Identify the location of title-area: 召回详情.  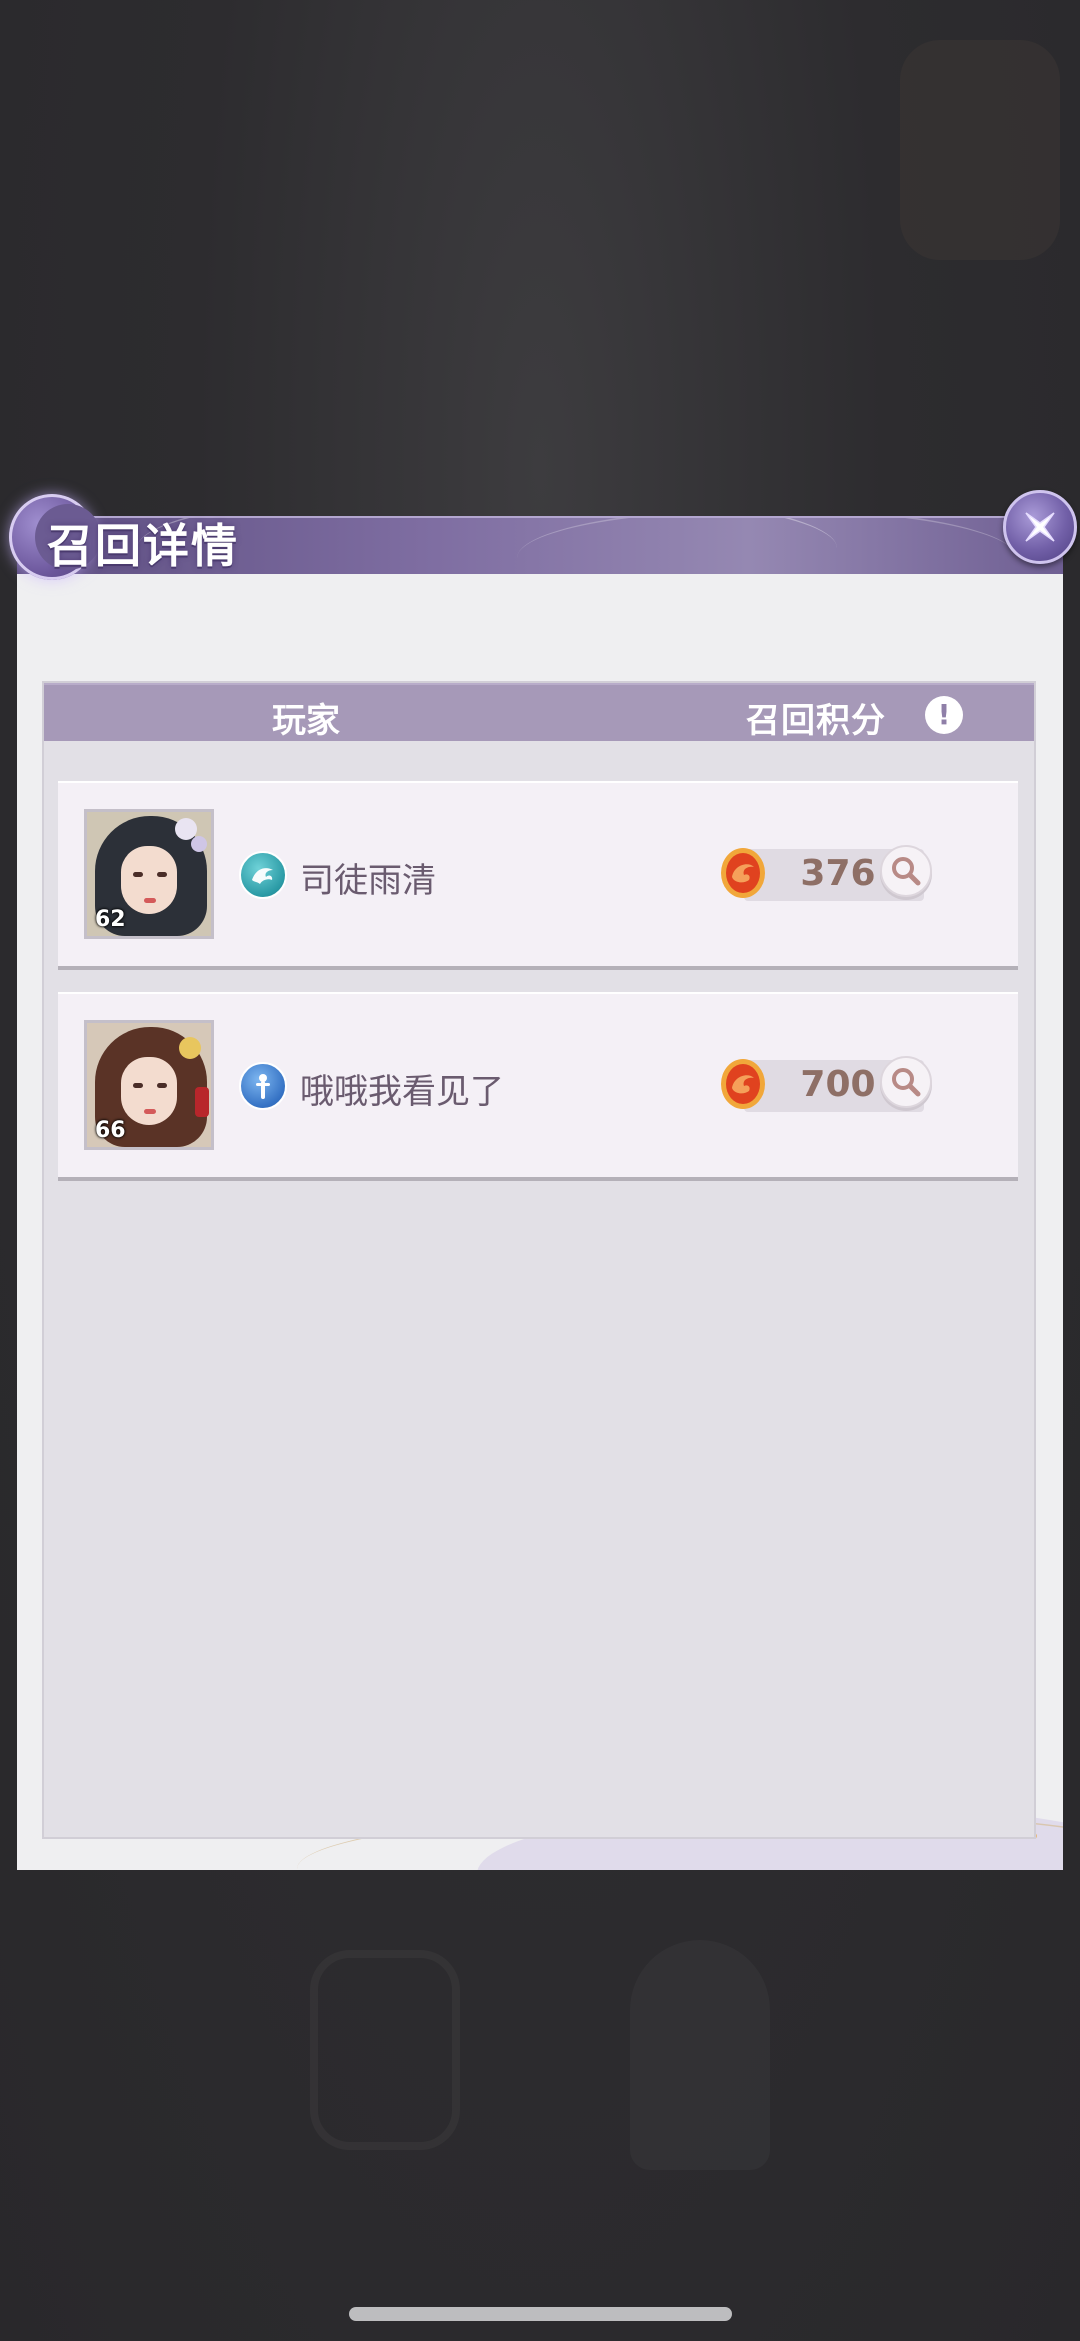
(159, 538).